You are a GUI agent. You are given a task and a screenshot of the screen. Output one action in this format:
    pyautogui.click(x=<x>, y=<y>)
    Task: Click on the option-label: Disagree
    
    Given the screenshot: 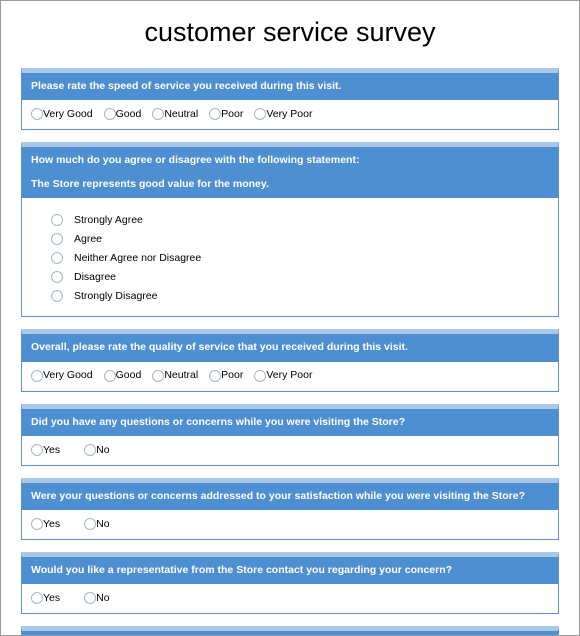 What is the action you would take?
    pyautogui.click(x=95, y=276)
    